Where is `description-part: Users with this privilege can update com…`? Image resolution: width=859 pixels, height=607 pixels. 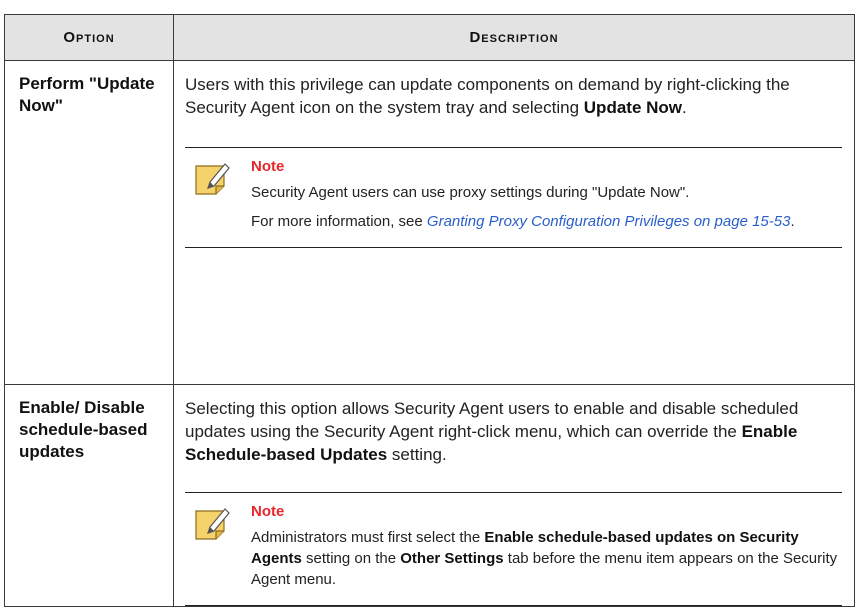
description-part: Users with this privilege can update com… is located at coordinates (487, 96).